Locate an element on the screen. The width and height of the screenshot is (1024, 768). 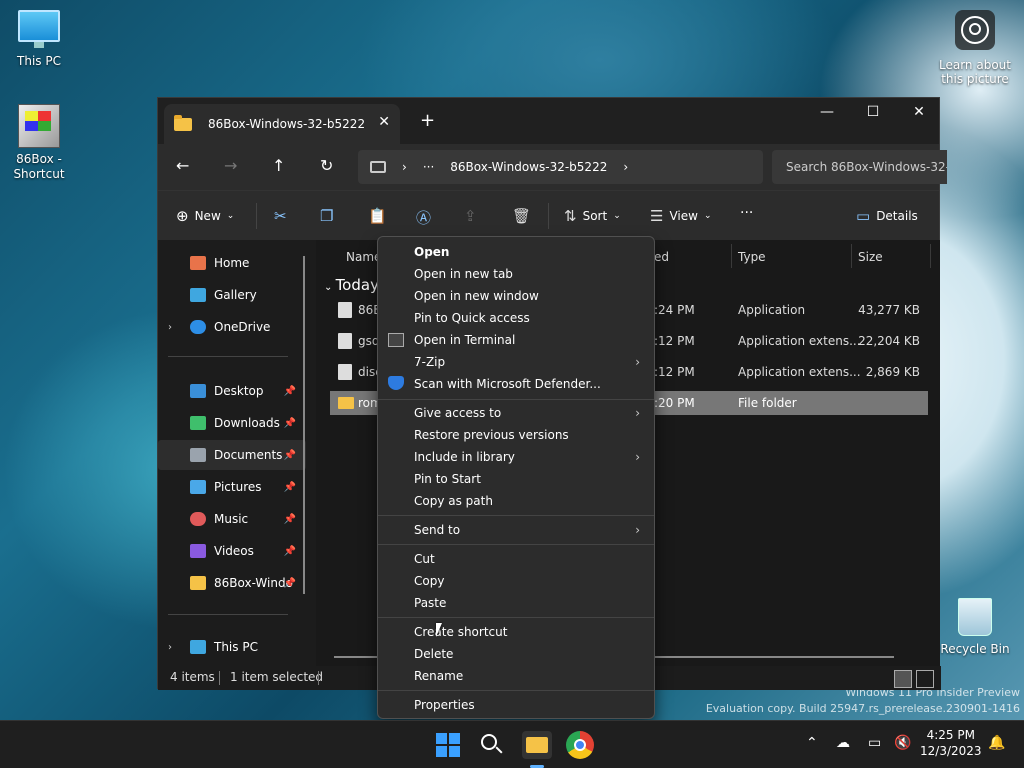
menu-item-delete: Delete is located at coordinates (433, 654).